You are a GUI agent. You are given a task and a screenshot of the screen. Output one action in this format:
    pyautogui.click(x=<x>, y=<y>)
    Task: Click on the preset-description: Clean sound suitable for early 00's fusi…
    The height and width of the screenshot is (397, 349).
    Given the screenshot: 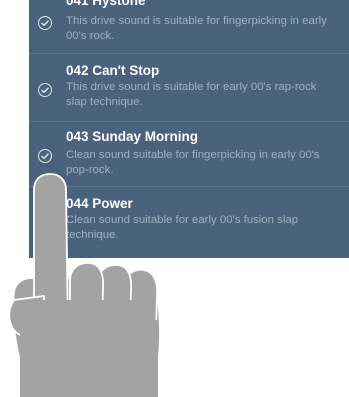 What is the action you would take?
    pyautogui.click(x=182, y=227)
    